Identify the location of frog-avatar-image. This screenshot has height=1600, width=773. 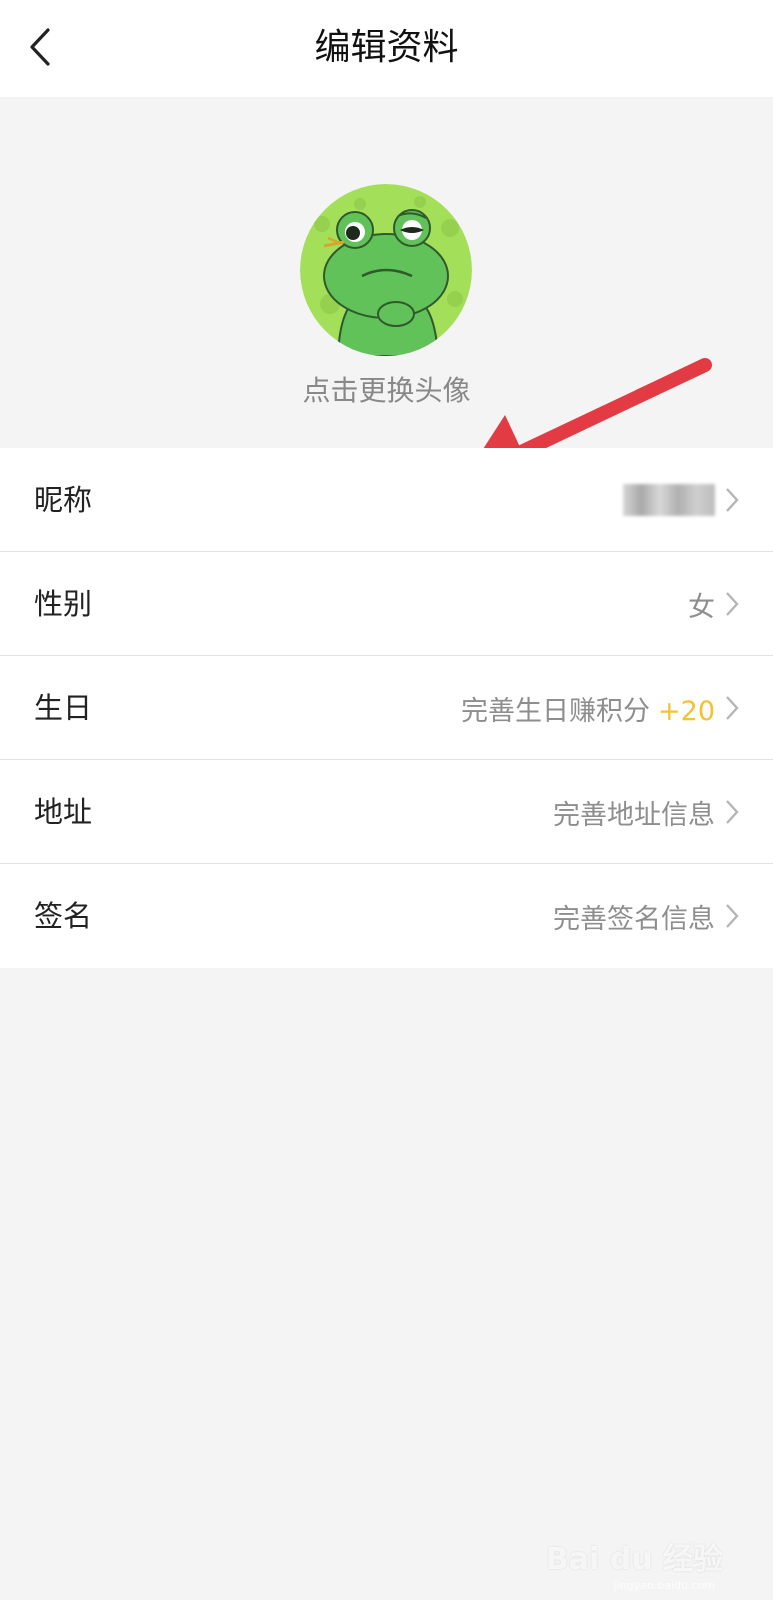
(386, 270).